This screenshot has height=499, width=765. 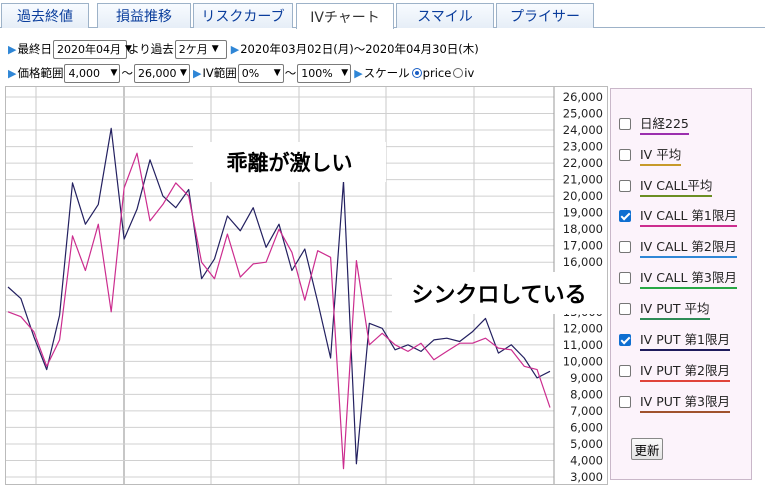 I want to click on tab-bar: 過去終値 損益推移 リスクカーブ IVチャート スマイル プライサー, so click(x=382, y=14).